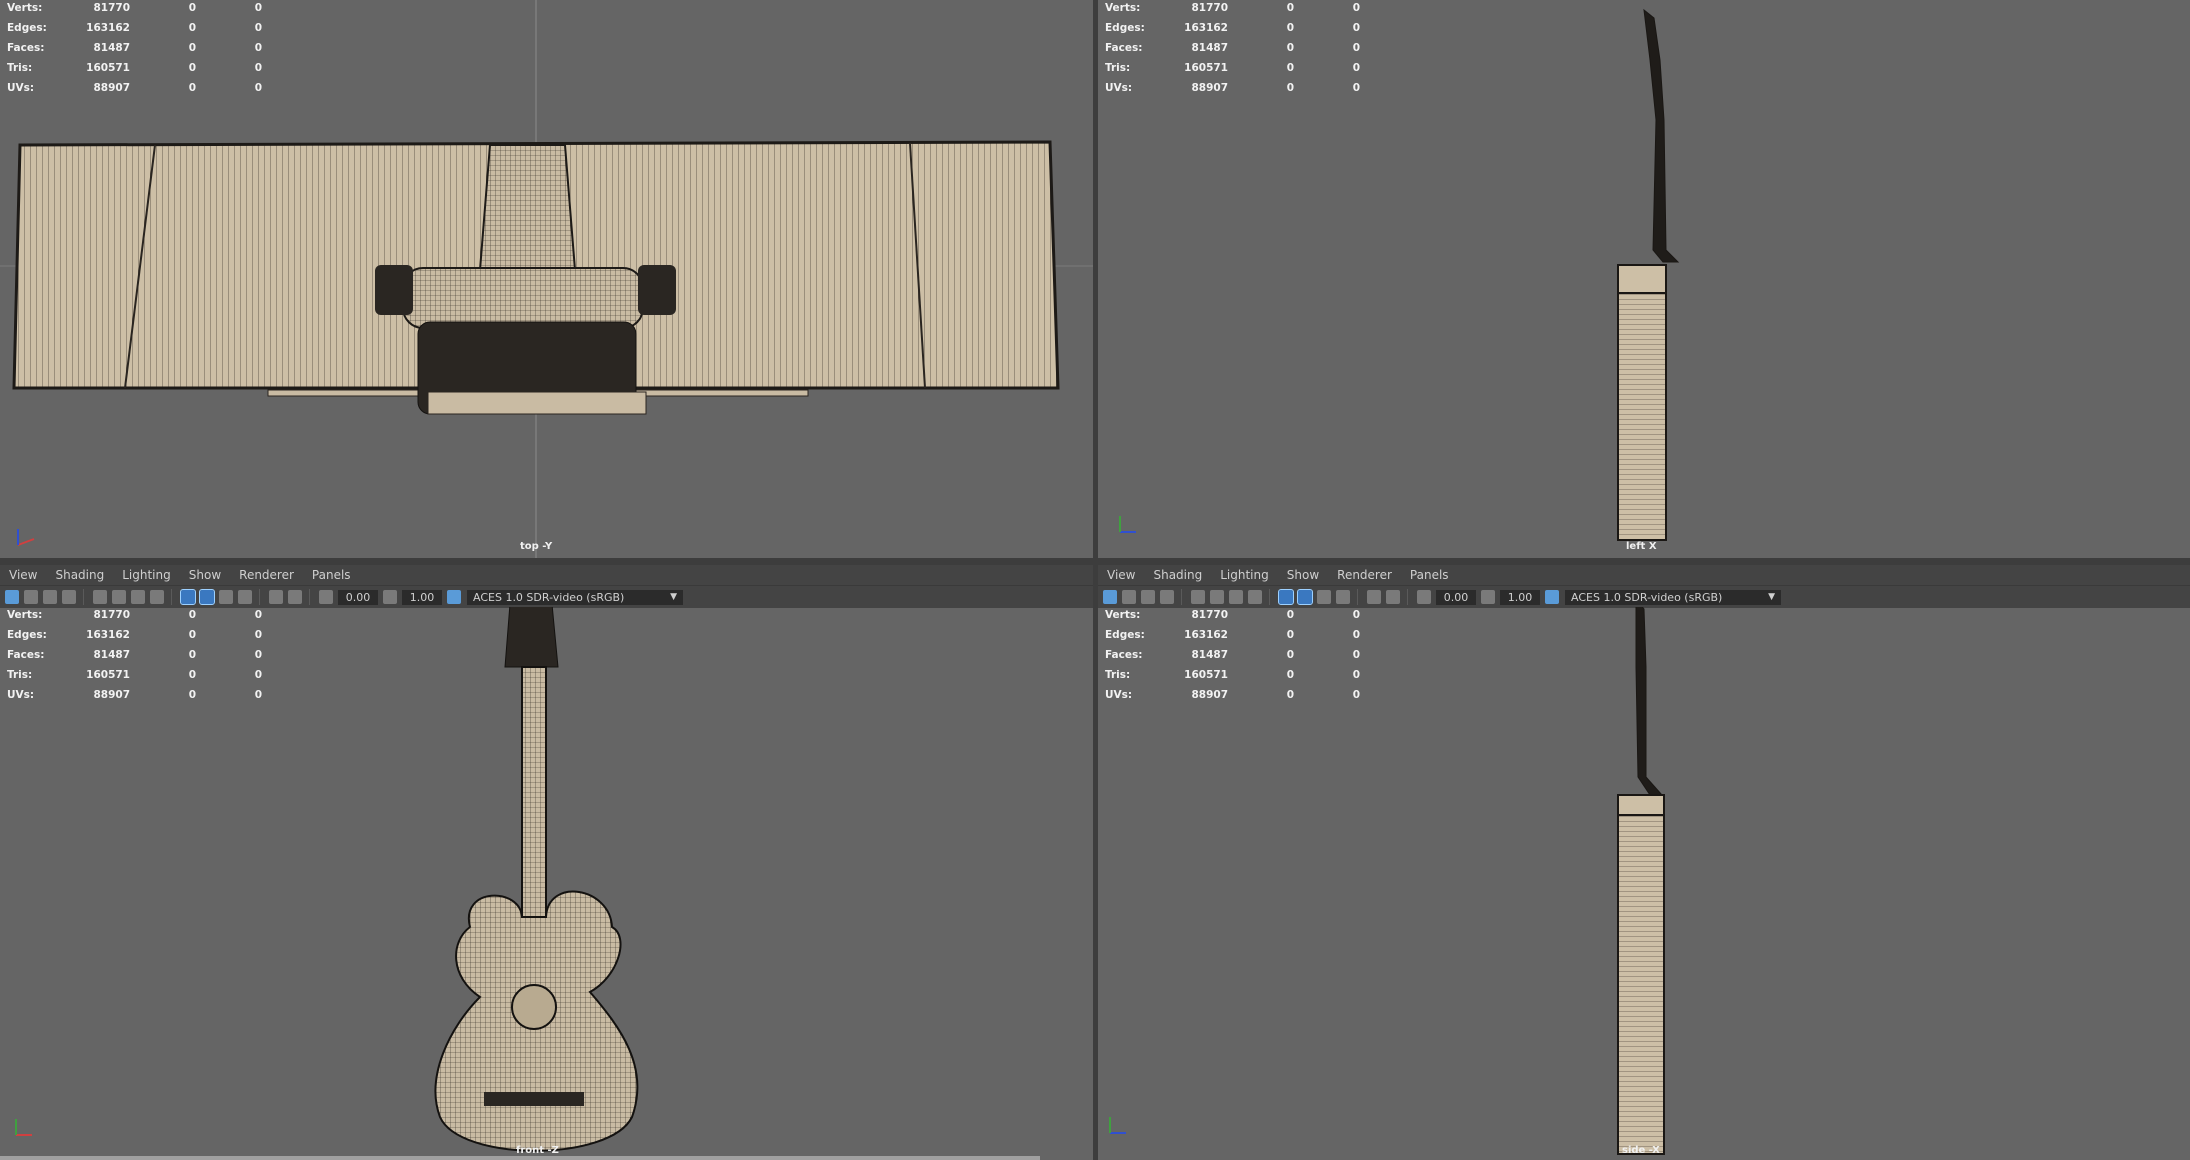 The image size is (2190, 1160). I want to click on camera-label-left: left X, so click(1641, 546).